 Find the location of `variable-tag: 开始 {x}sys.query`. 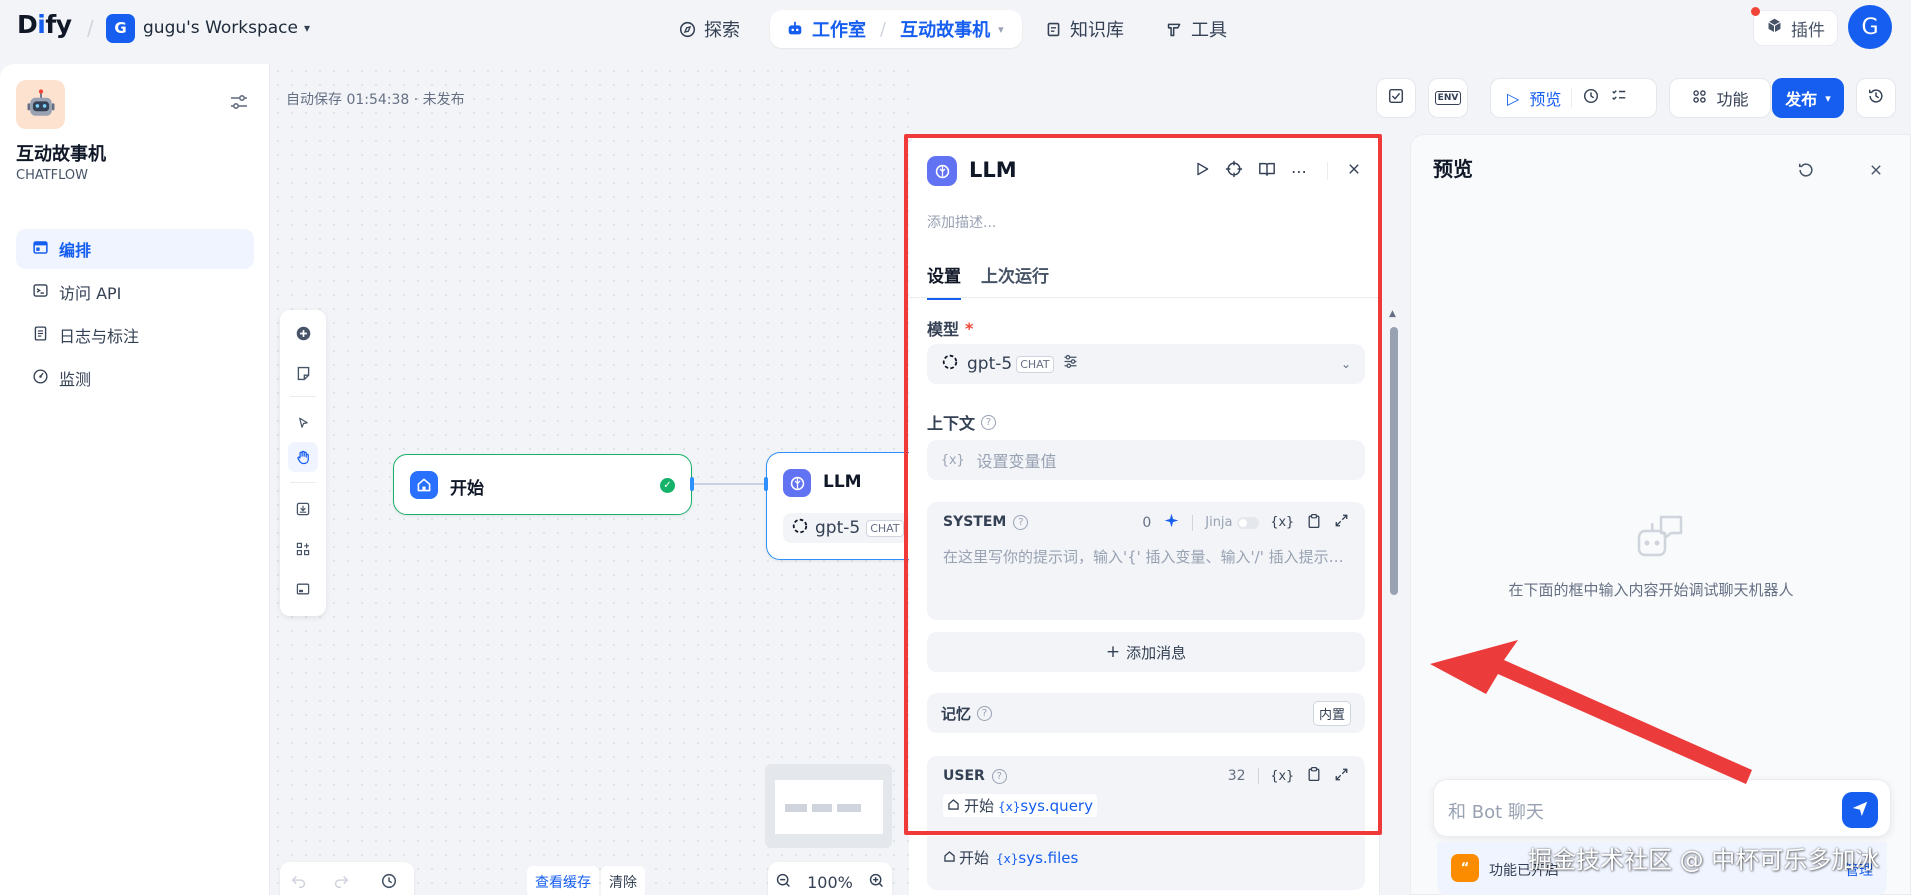

variable-tag: 开始 {x}sys.query is located at coordinates (1020, 805).